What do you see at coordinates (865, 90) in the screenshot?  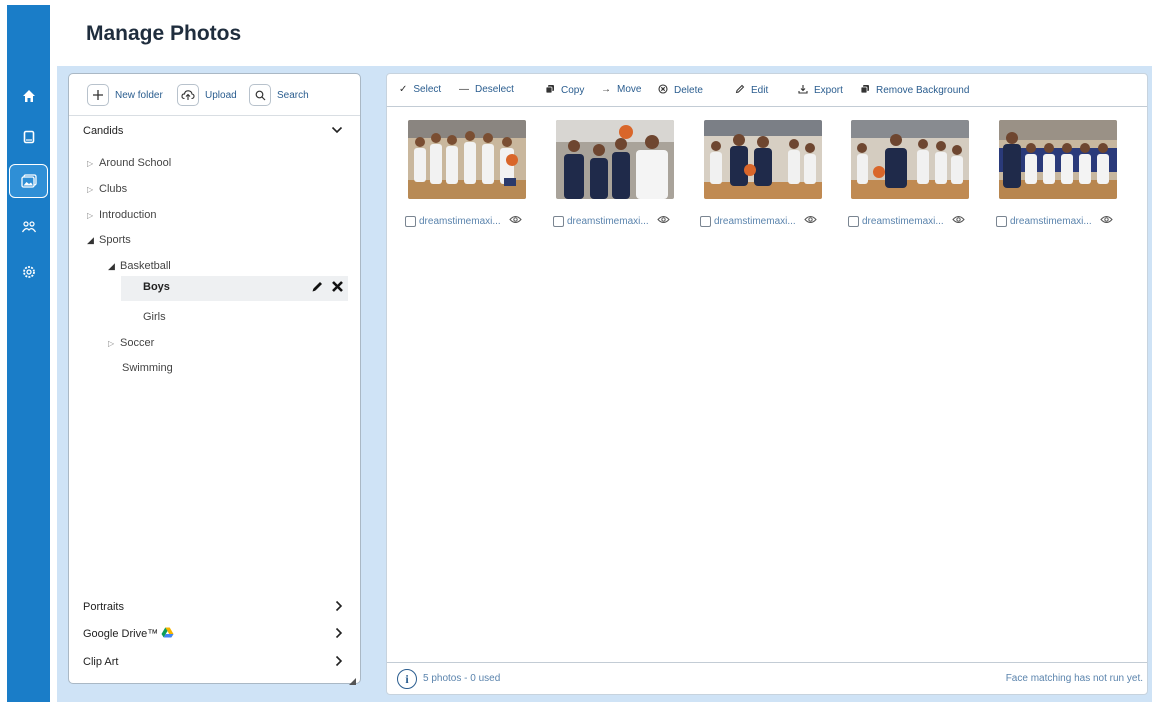 I see `remove-background-icon` at bounding box center [865, 90].